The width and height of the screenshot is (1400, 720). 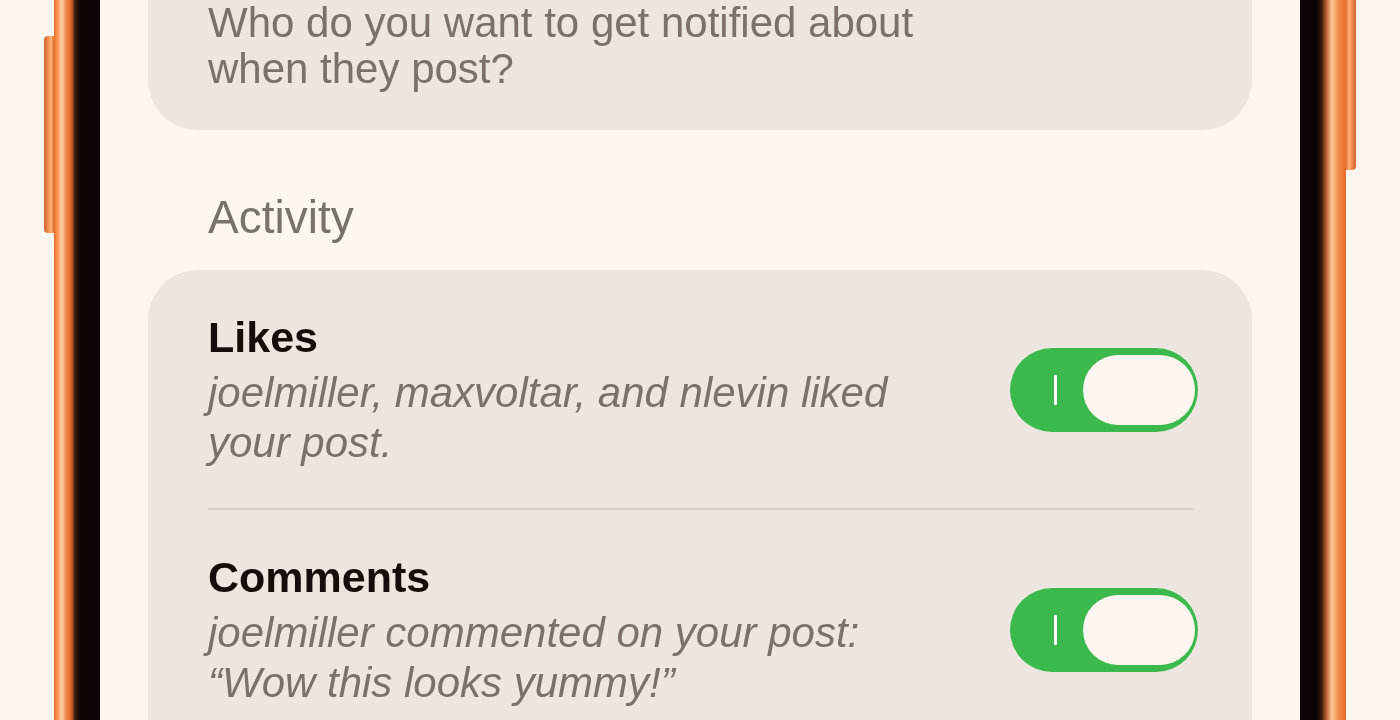 I want to click on notification-description: joelmiller, maxvoltar, and nlevin liked your post., so click(x=578, y=418).